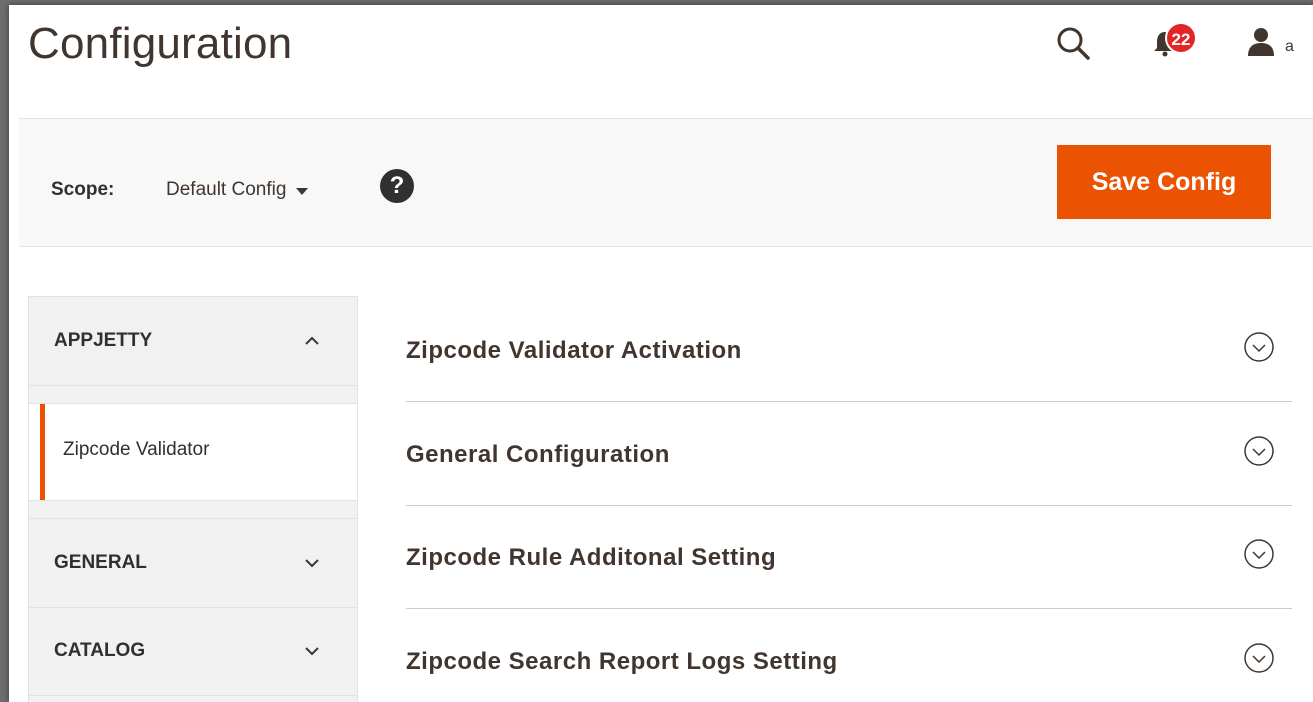 This screenshot has width=1313, height=702. What do you see at coordinates (574, 350) in the screenshot?
I see `section-title: Zipcode Validator Activation` at bounding box center [574, 350].